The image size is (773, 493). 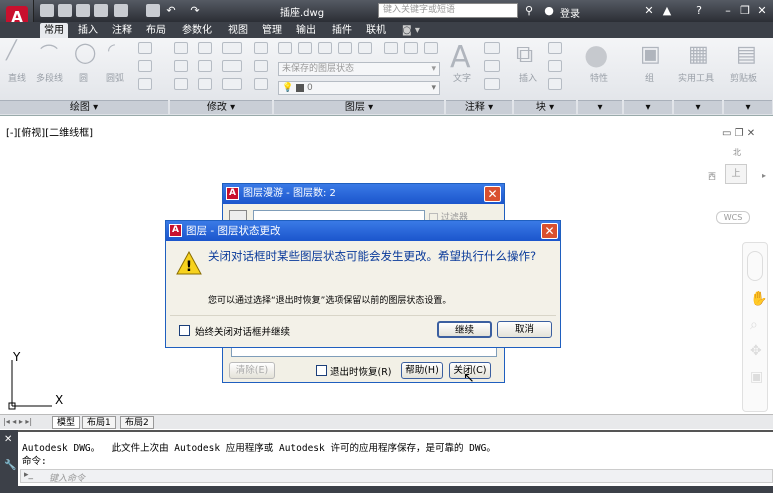 What do you see at coordinates (145, 84) in the screenshot?
I see `hatch-icon` at bounding box center [145, 84].